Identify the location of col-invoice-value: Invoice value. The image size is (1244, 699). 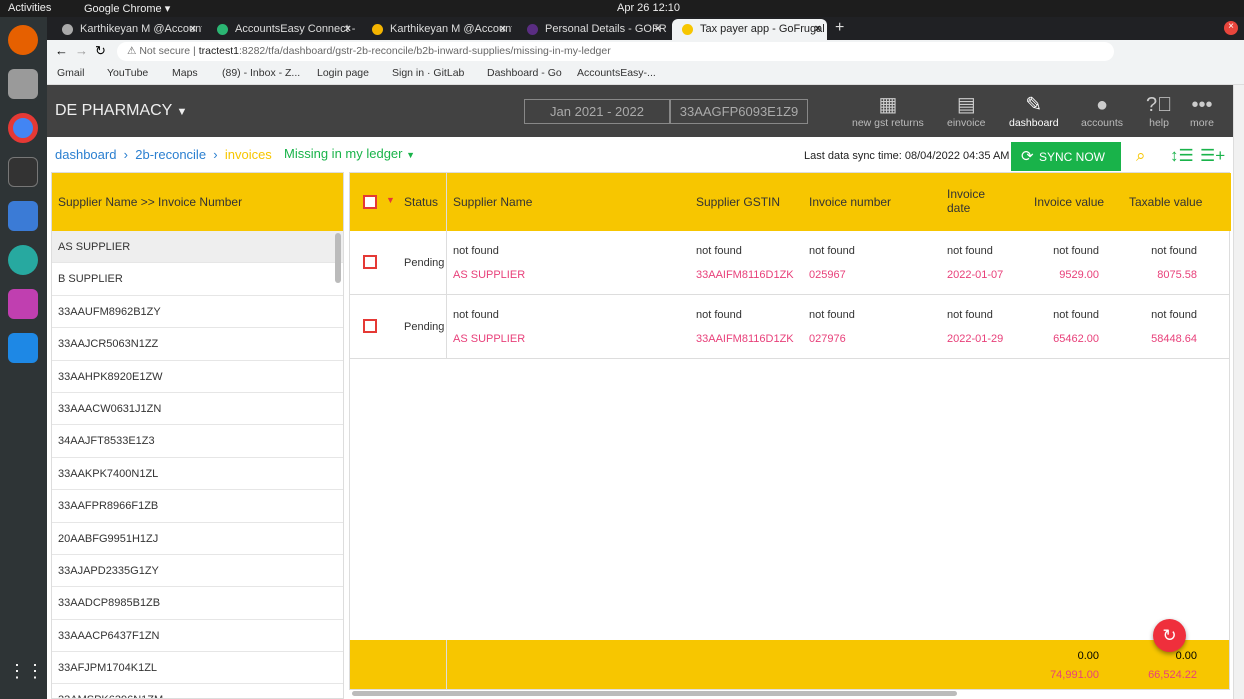
(1069, 202).